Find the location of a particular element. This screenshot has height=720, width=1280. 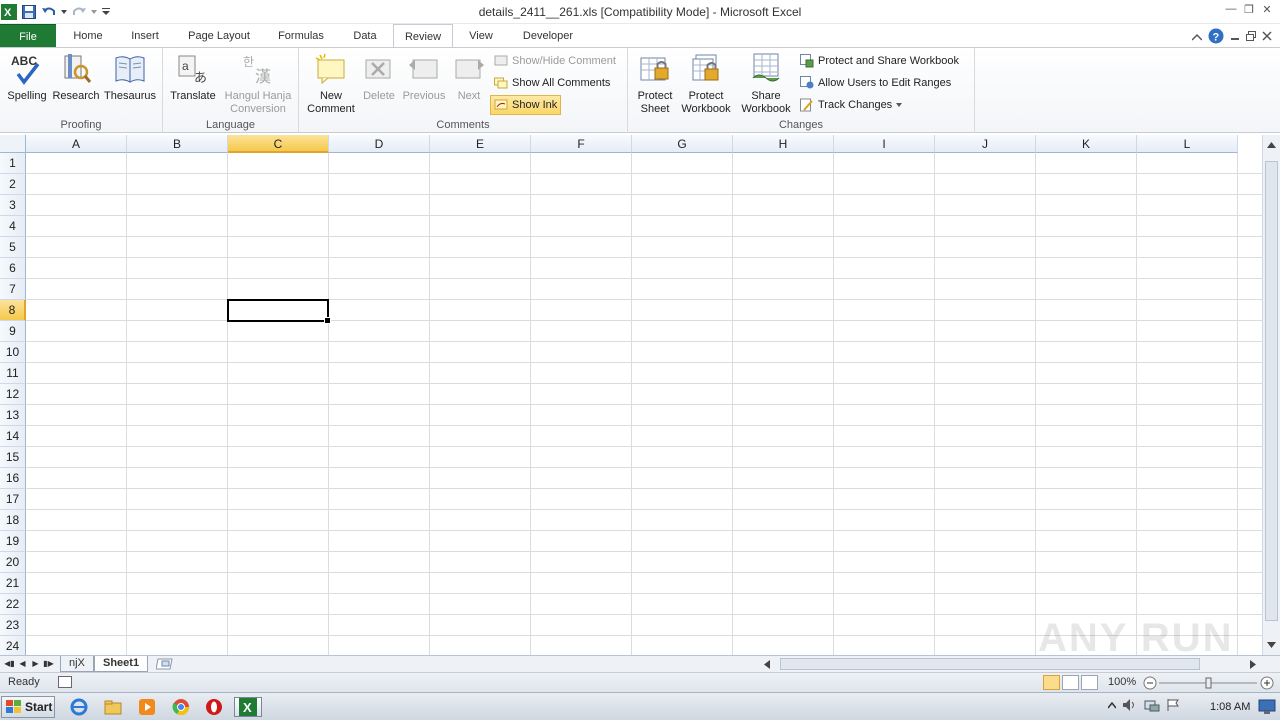

row-header: 11 is located at coordinates (13, 373).